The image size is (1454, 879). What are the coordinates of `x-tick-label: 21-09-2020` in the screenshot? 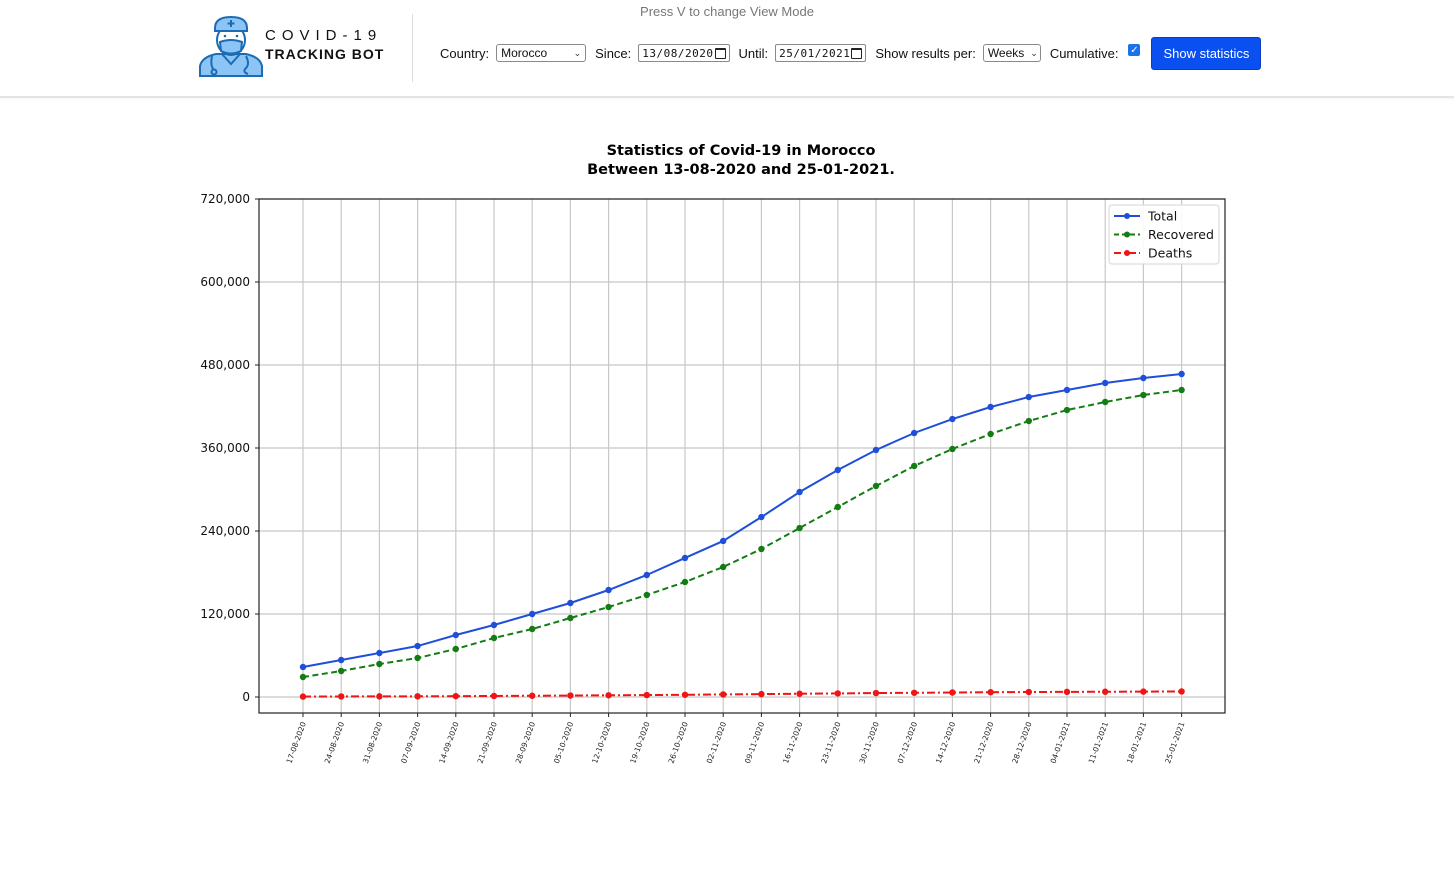 It's located at (487, 742).